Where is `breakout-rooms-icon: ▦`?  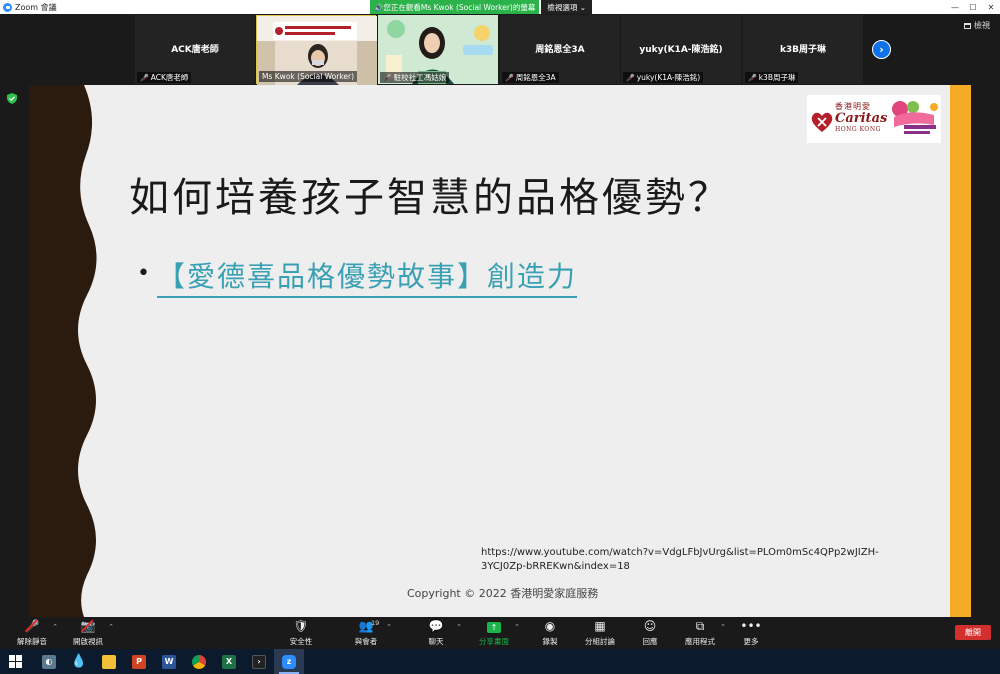 breakout-rooms-icon: ▦ is located at coordinates (600, 626).